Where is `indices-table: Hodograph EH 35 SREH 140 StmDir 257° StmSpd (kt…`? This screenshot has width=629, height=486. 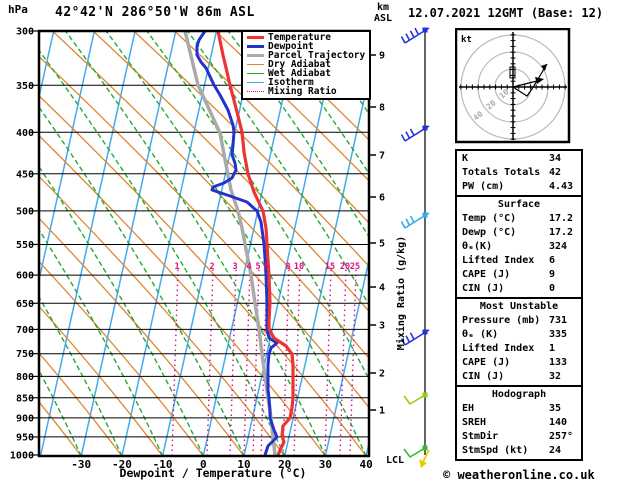 indices-table: Hodograph EH 35 SREH 140 StmDir 257° StmSpd (kt… is located at coordinates (519, 423).